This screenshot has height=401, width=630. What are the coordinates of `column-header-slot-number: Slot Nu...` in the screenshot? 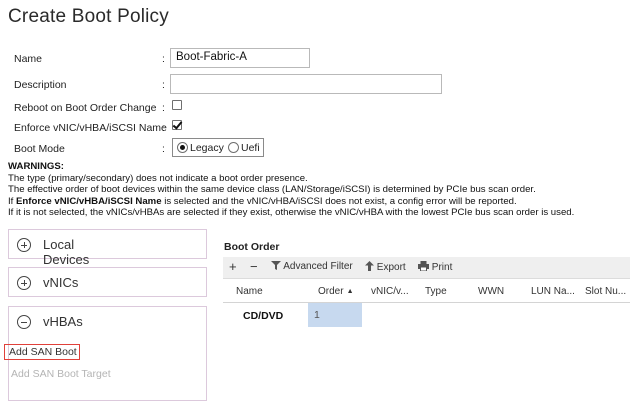 It's located at (605, 291).